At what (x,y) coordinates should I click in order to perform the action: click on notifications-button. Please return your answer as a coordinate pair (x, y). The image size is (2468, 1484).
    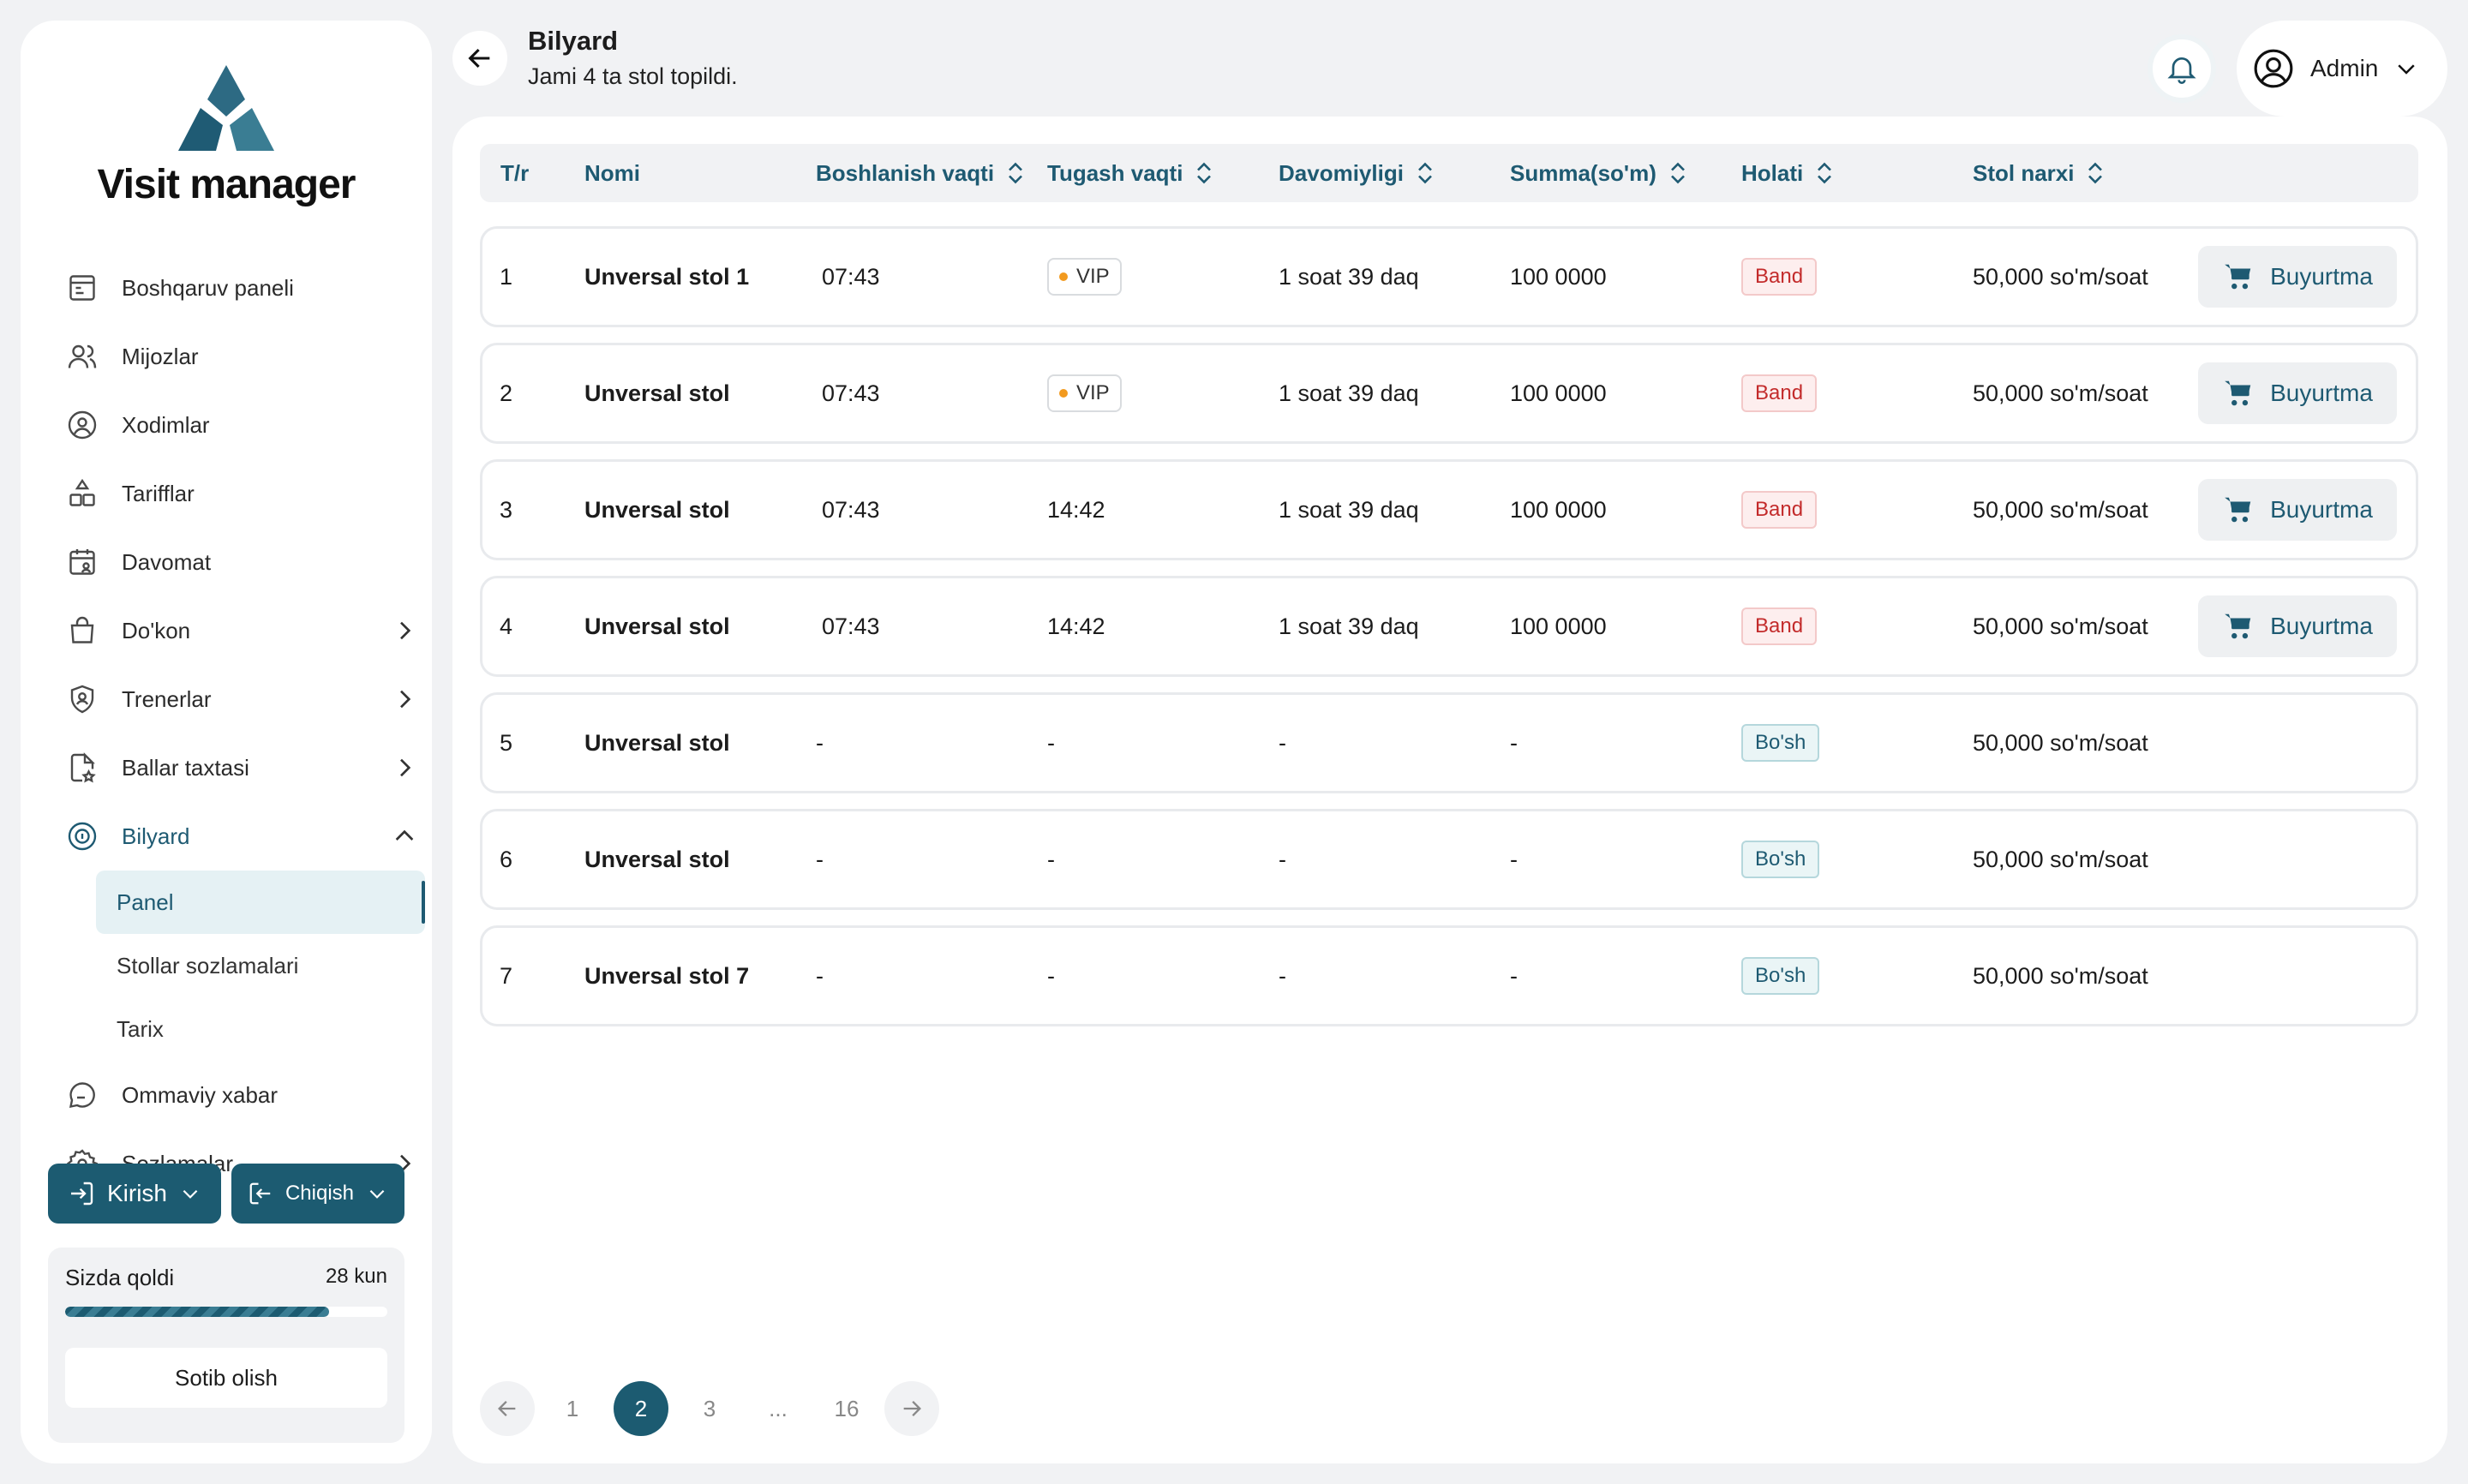
    Looking at the image, I should click on (2182, 69).